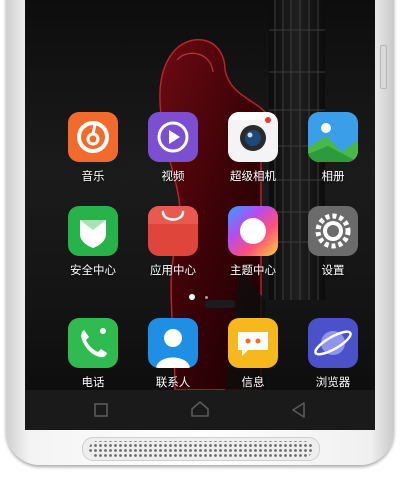 This screenshot has height=487, width=400. I want to click on app-label: 主题中心, so click(253, 270).